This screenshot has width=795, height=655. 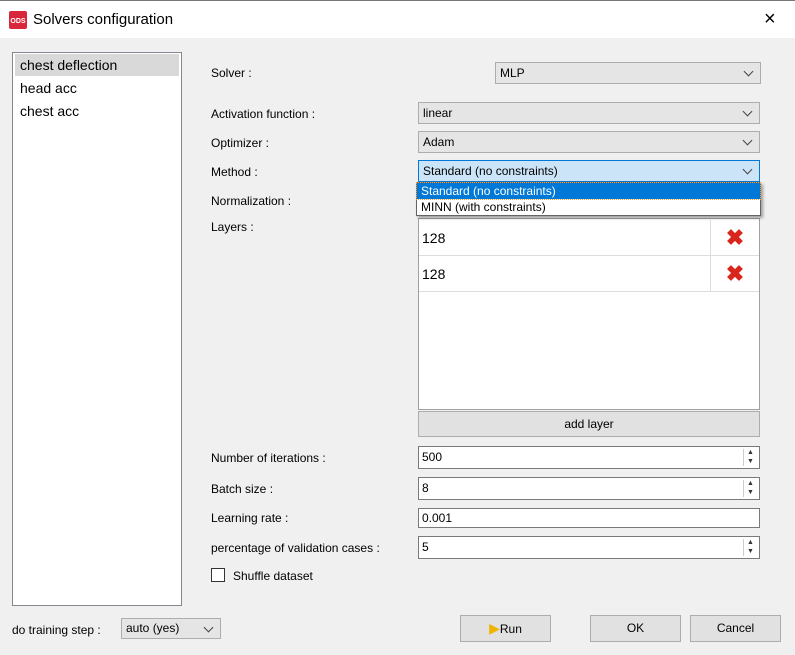 I want to click on shuffle-label: Shuffle dataset, so click(x=273, y=576).